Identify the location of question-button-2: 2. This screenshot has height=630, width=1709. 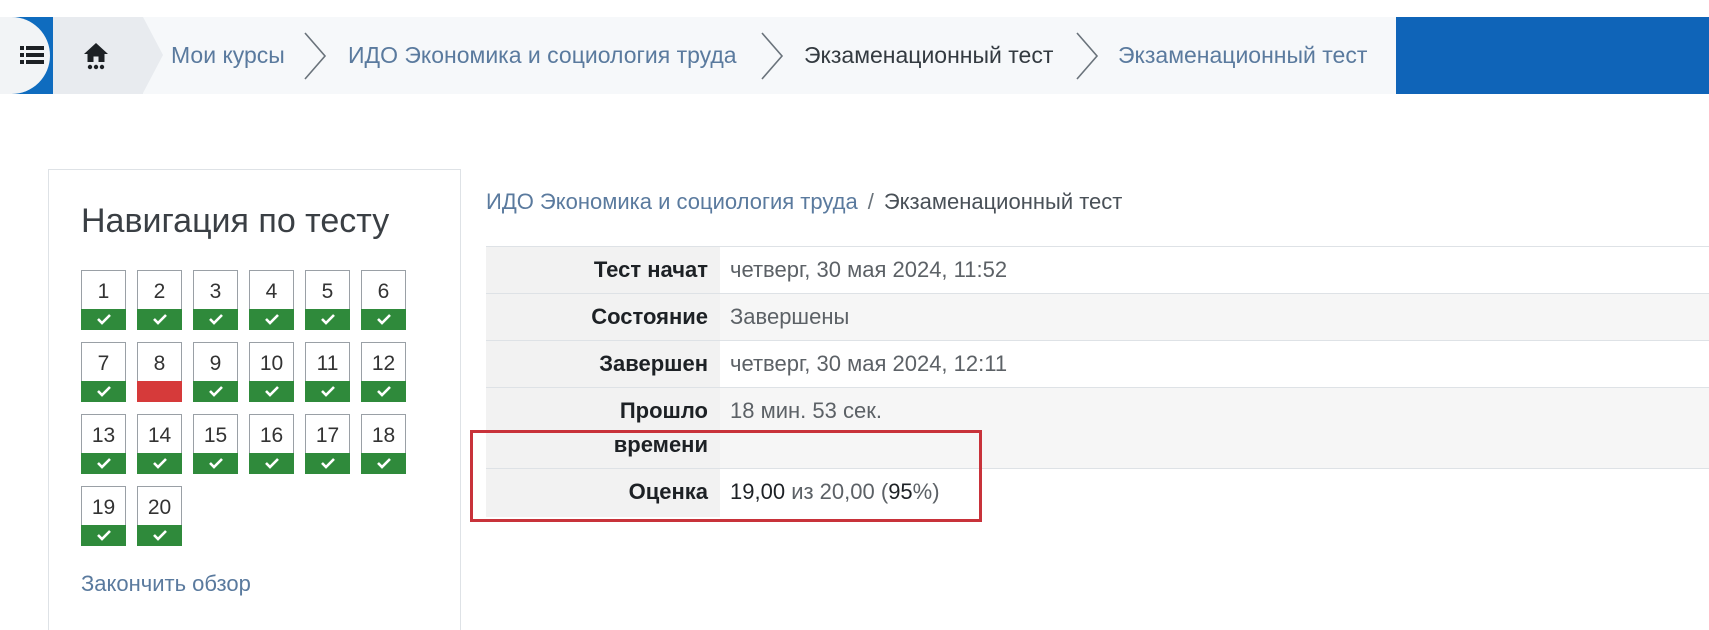
(159, 300).